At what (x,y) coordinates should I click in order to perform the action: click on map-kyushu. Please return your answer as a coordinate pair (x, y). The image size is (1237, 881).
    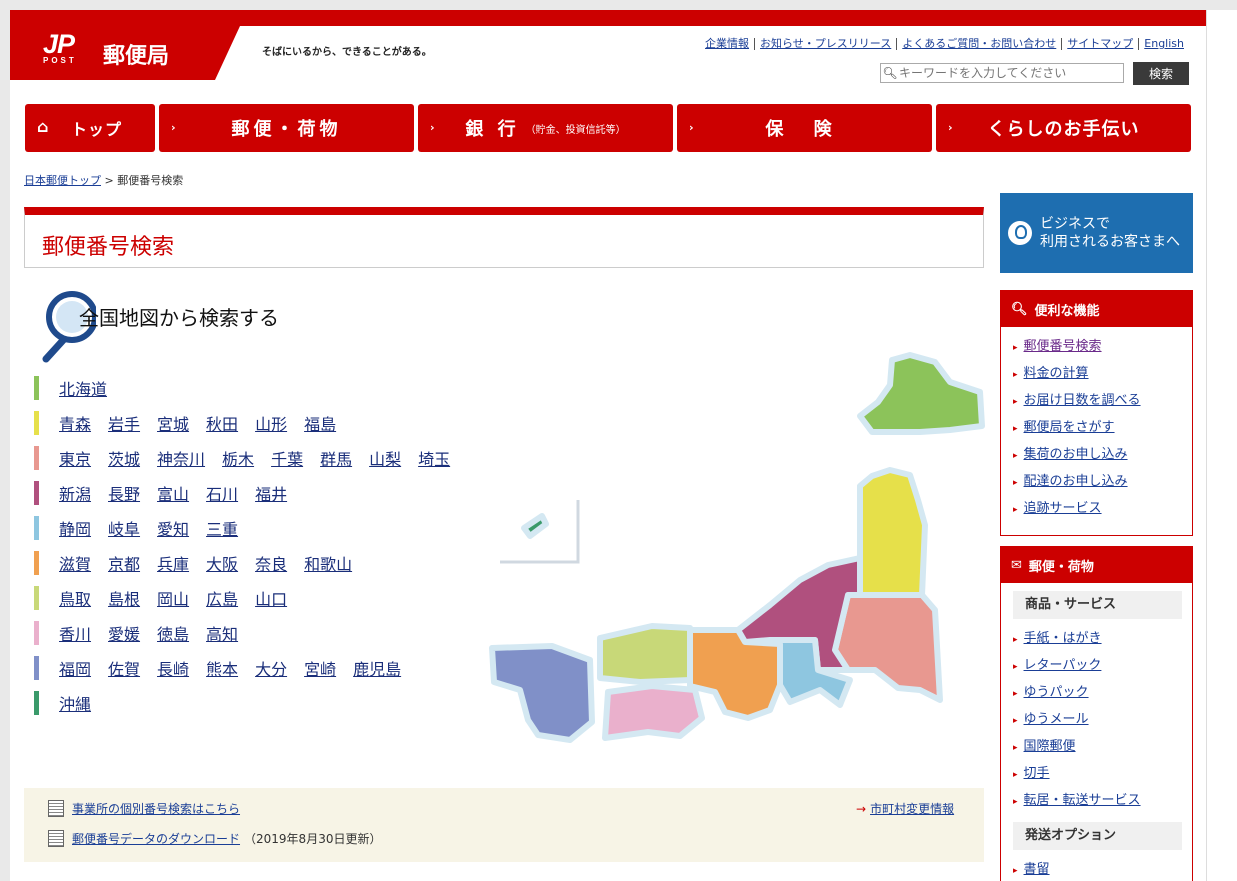
    Looking at the image, I should click on (542, 693).